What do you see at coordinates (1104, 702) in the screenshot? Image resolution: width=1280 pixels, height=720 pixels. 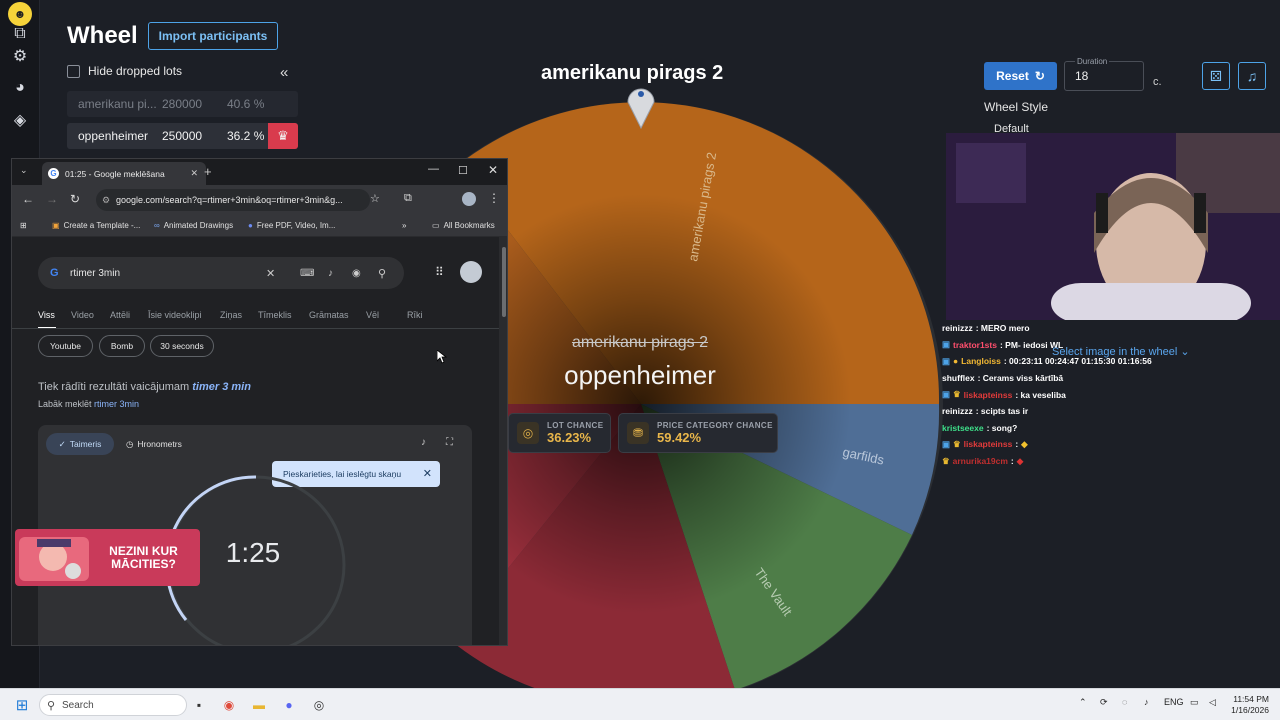 I see `network-icon: ⟳` at bounding box center [1104, 702].